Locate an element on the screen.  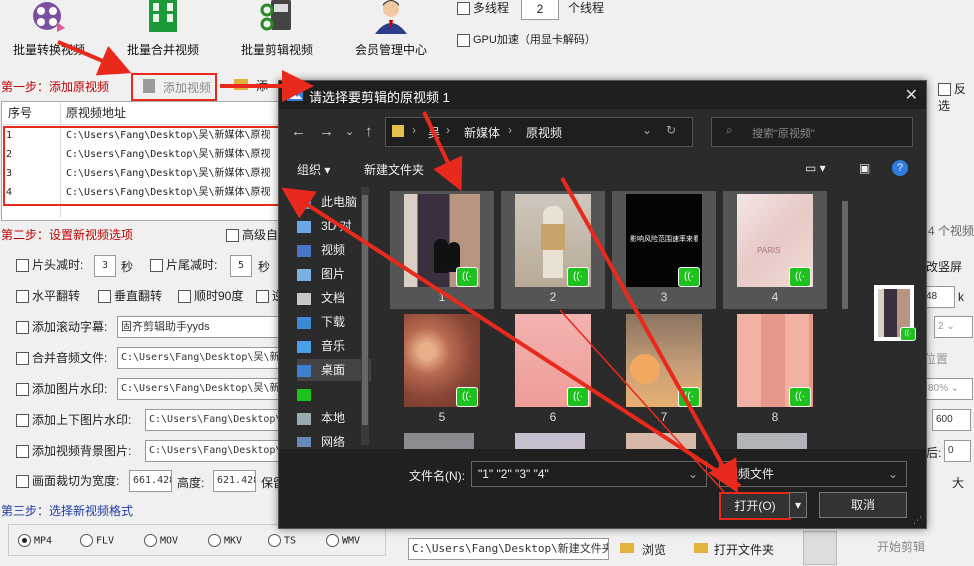
arrow-to-add is located at coordinates (94, 58).